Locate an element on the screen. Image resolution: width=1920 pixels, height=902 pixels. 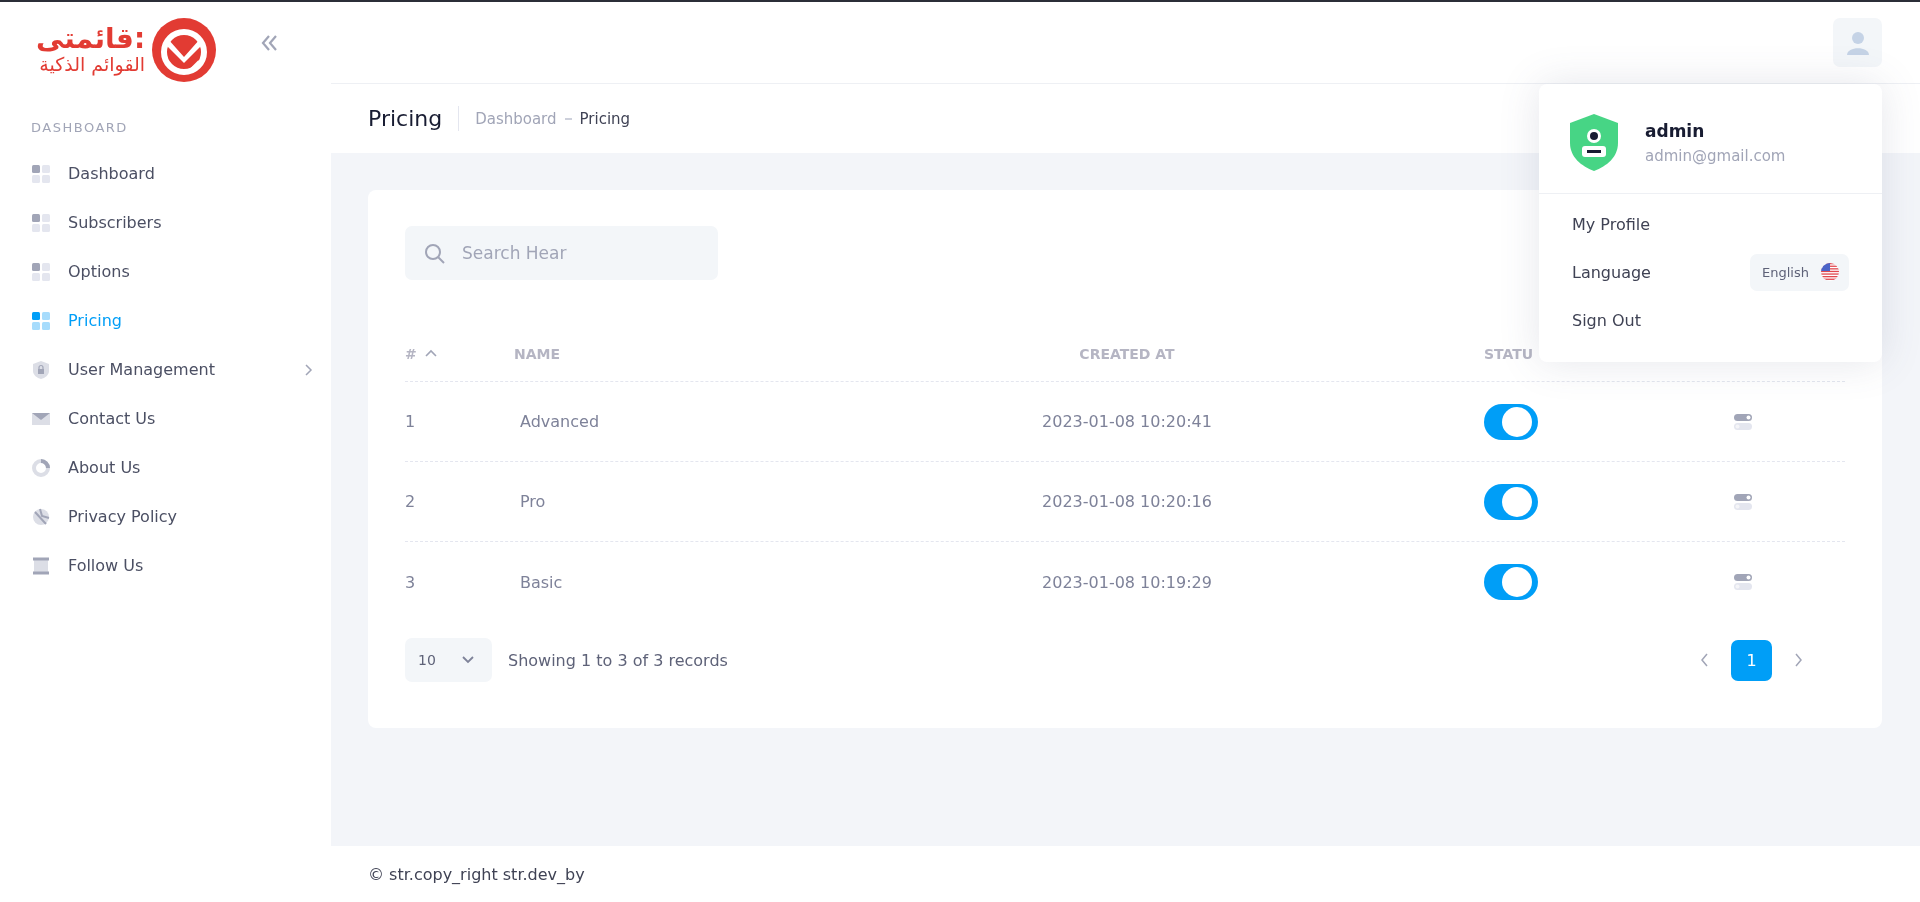
footer-text: © str.copy_right str.dev_by is located at coordinates (476, 874).